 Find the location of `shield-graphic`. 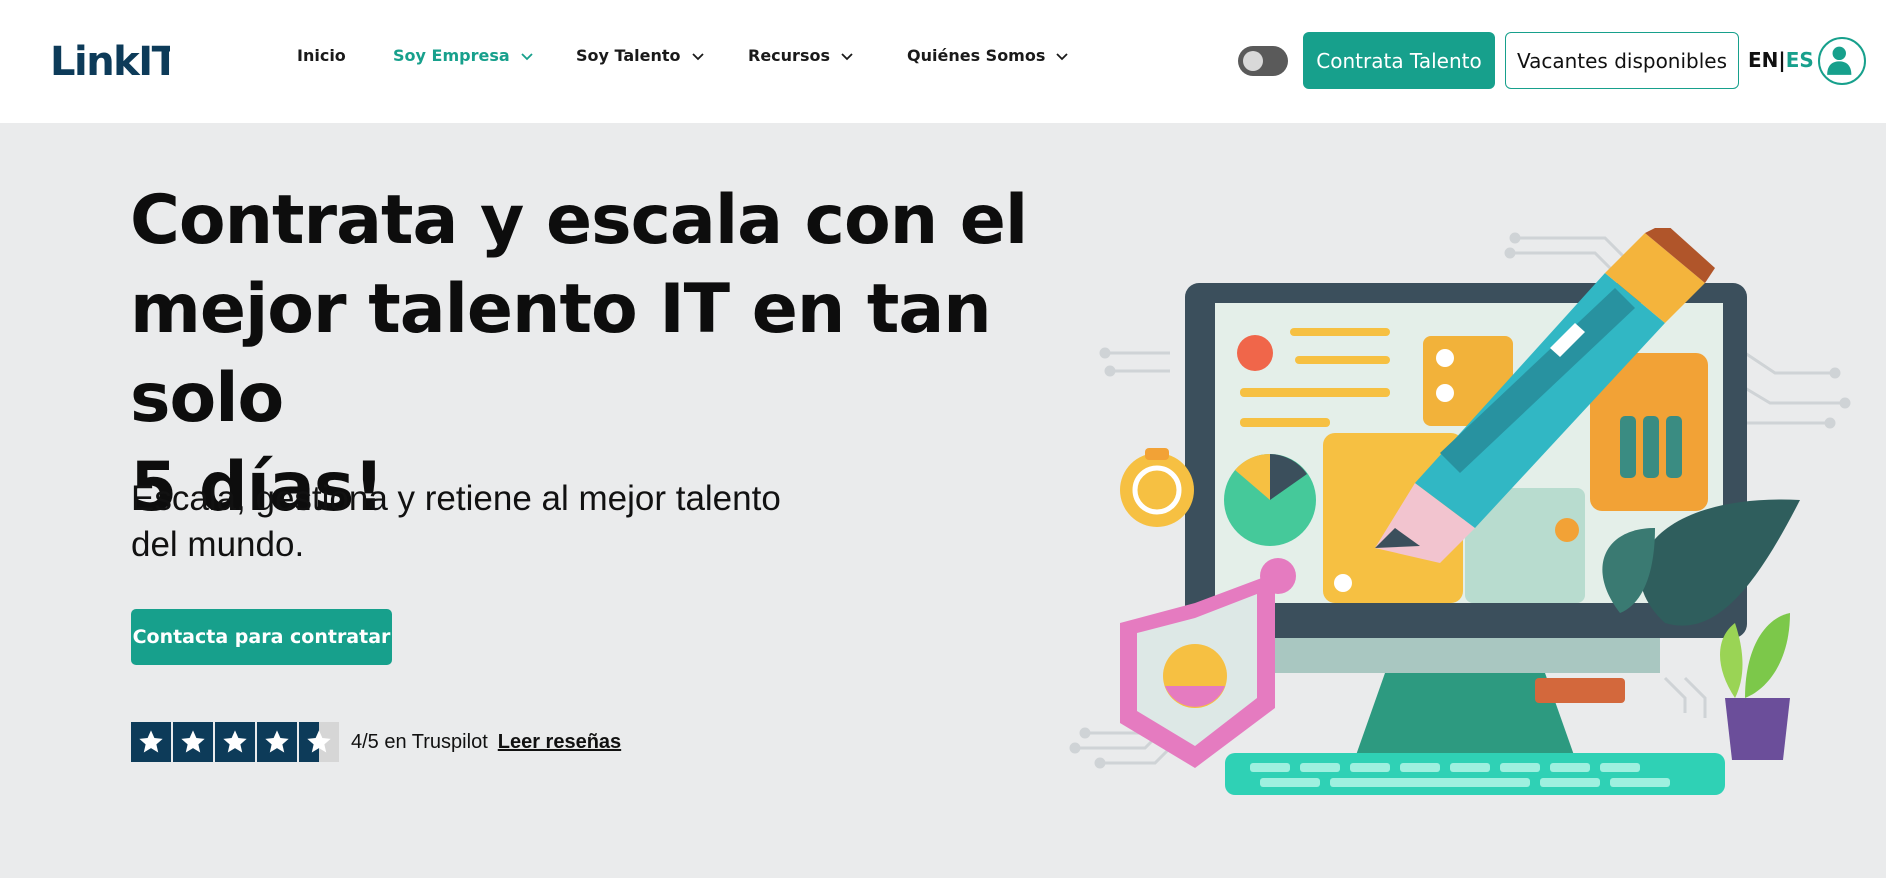

shield-graphic is located at coordinates (1197, 670).